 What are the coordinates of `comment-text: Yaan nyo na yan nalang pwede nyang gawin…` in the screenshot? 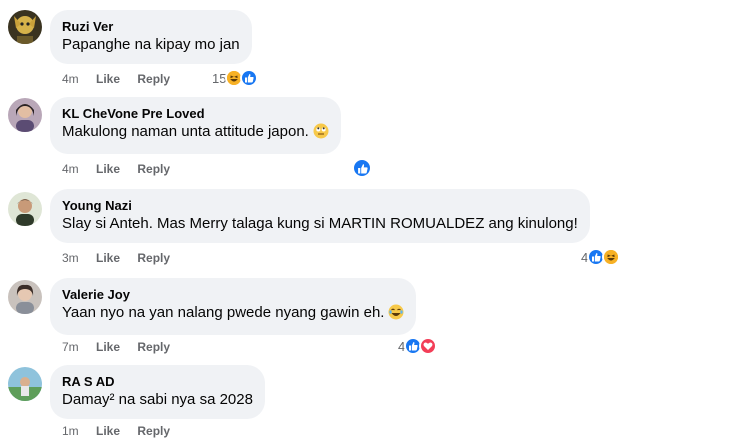 It's located at (223, 312).